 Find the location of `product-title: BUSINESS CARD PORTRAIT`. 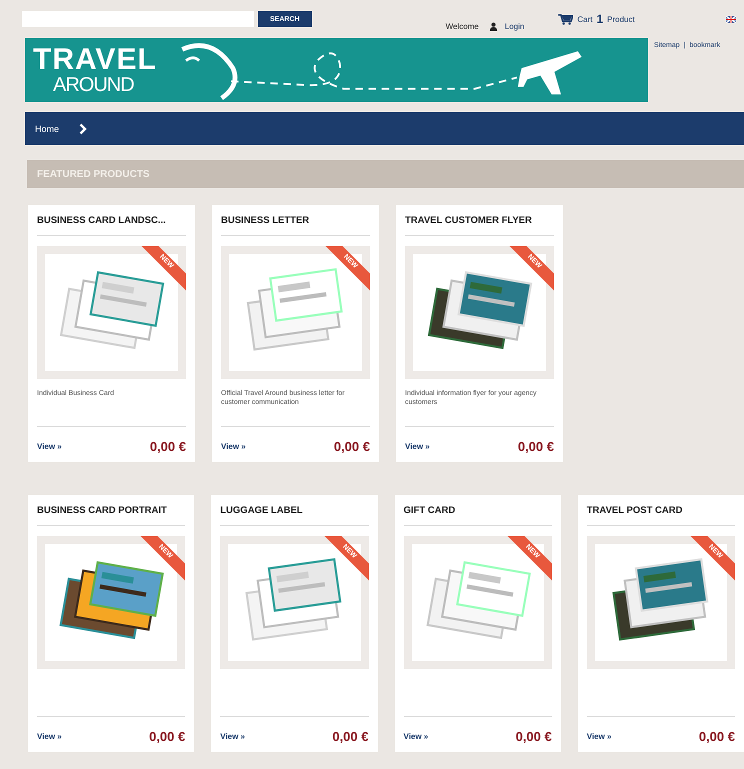

product-title: BUSINESS CARD PORTRAIT is located at coordinates (111, 513).